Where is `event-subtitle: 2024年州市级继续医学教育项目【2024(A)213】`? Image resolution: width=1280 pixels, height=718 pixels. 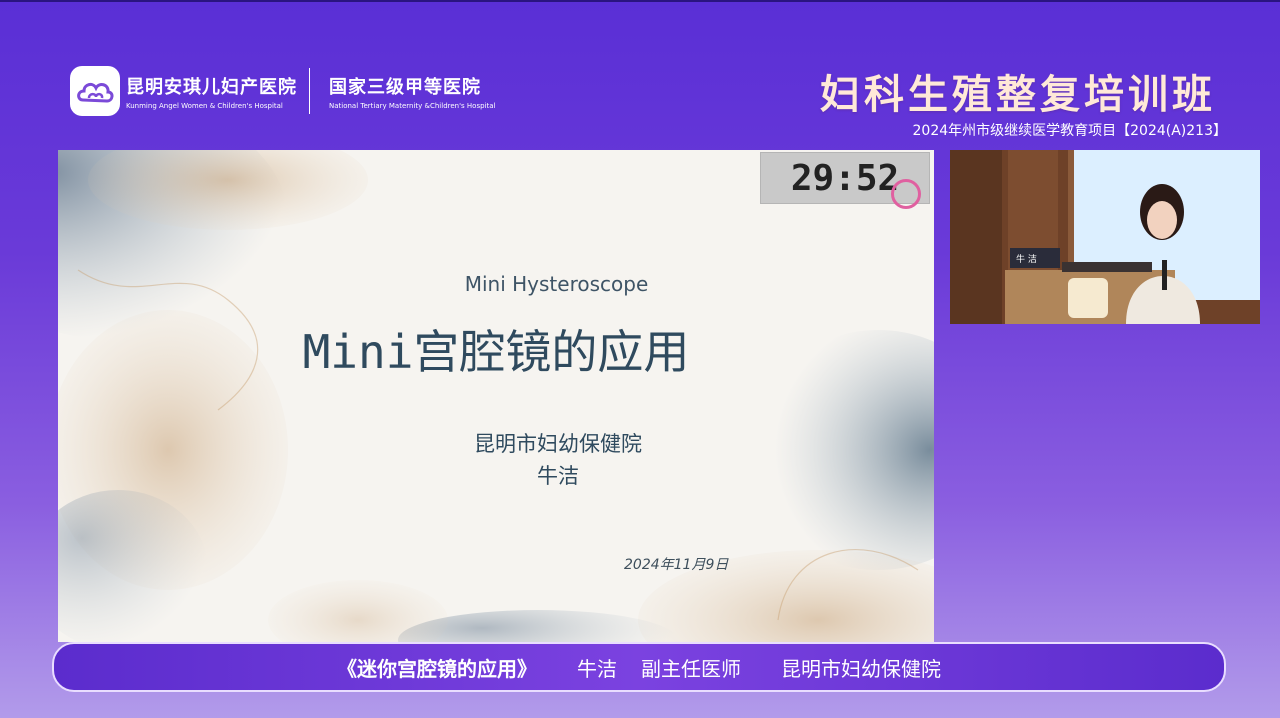 event-subtitle: 2024年州市级继续医学教育项目【2024(A)213】 is located at coordinates (1069, 131).